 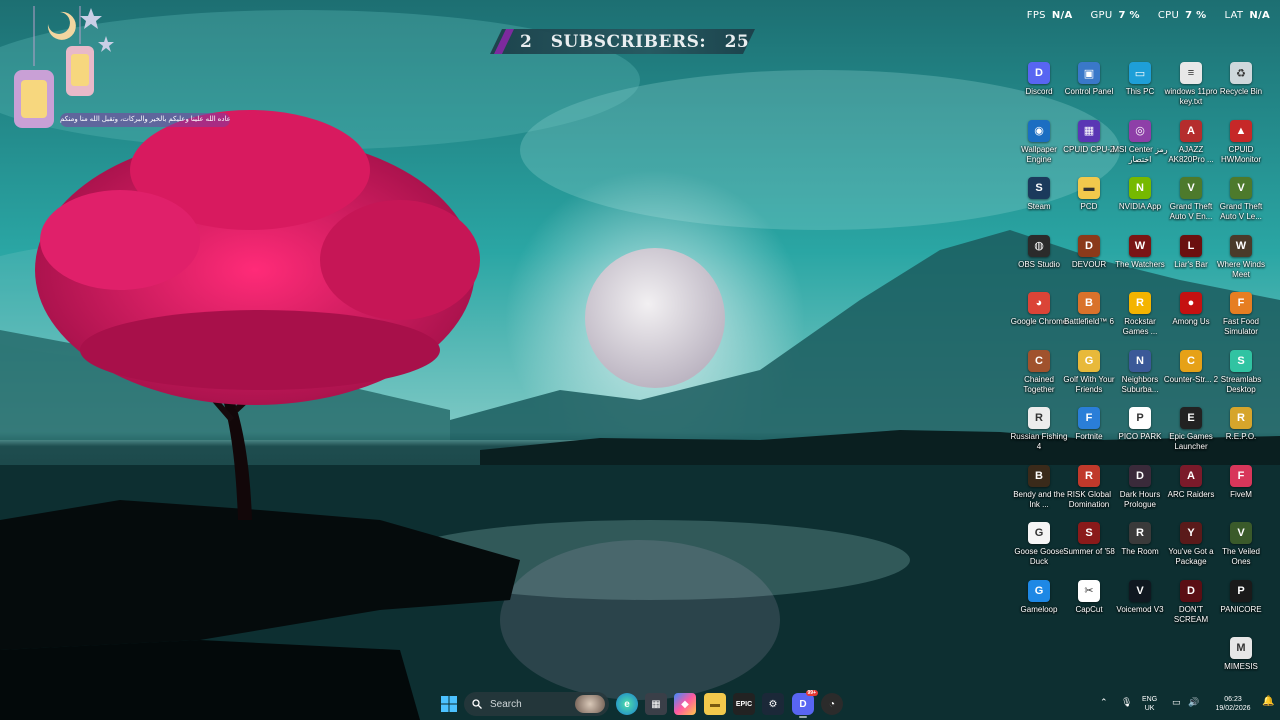 What do you see at coordinates (1089, 147) in the screenshot?
I see `desktop-icon: ▦ CPUID CPU-Z` at bounding box center [1089, 147].